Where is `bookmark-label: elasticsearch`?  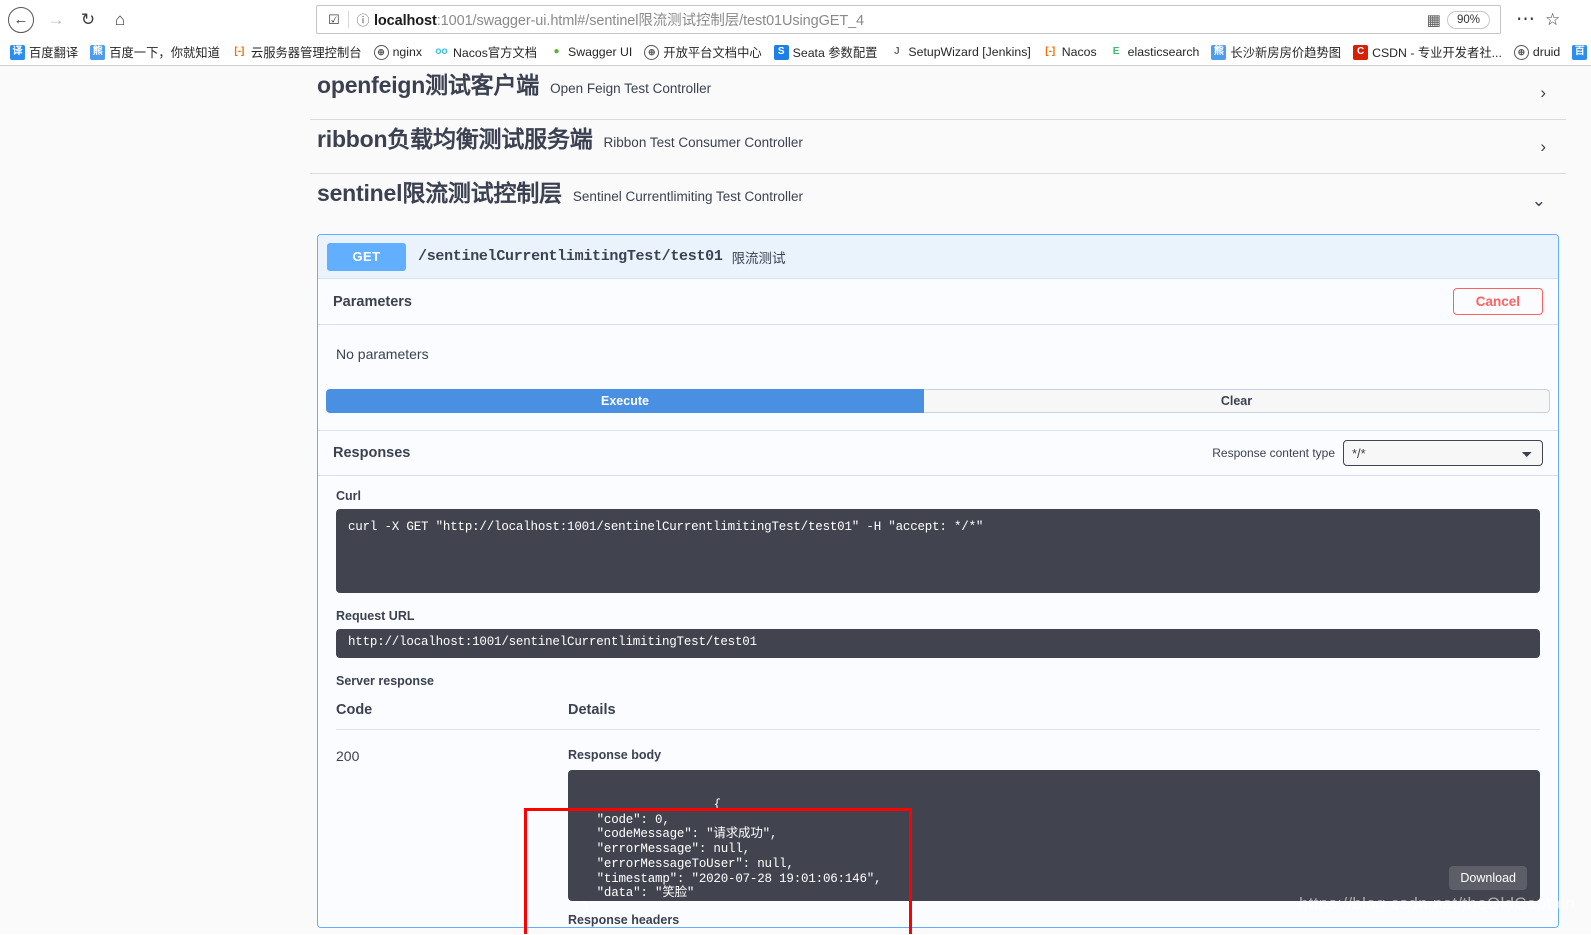
bookmark-label: elasticsearch is located at coordinates (1163, 52).